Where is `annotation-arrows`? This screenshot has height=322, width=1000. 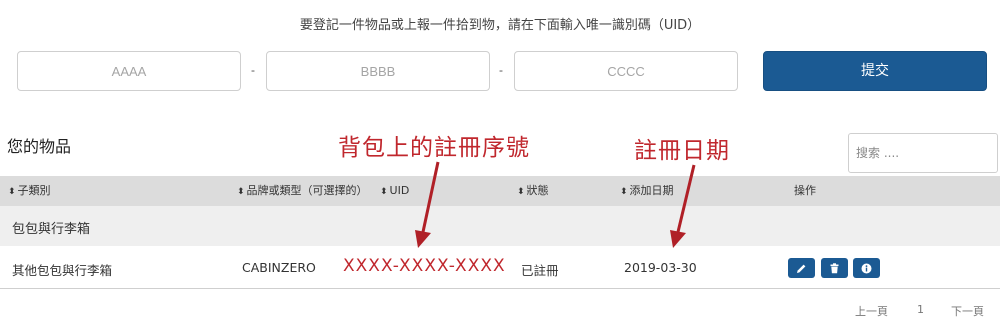 annotation-arrows is located at coordinates (555, 204).